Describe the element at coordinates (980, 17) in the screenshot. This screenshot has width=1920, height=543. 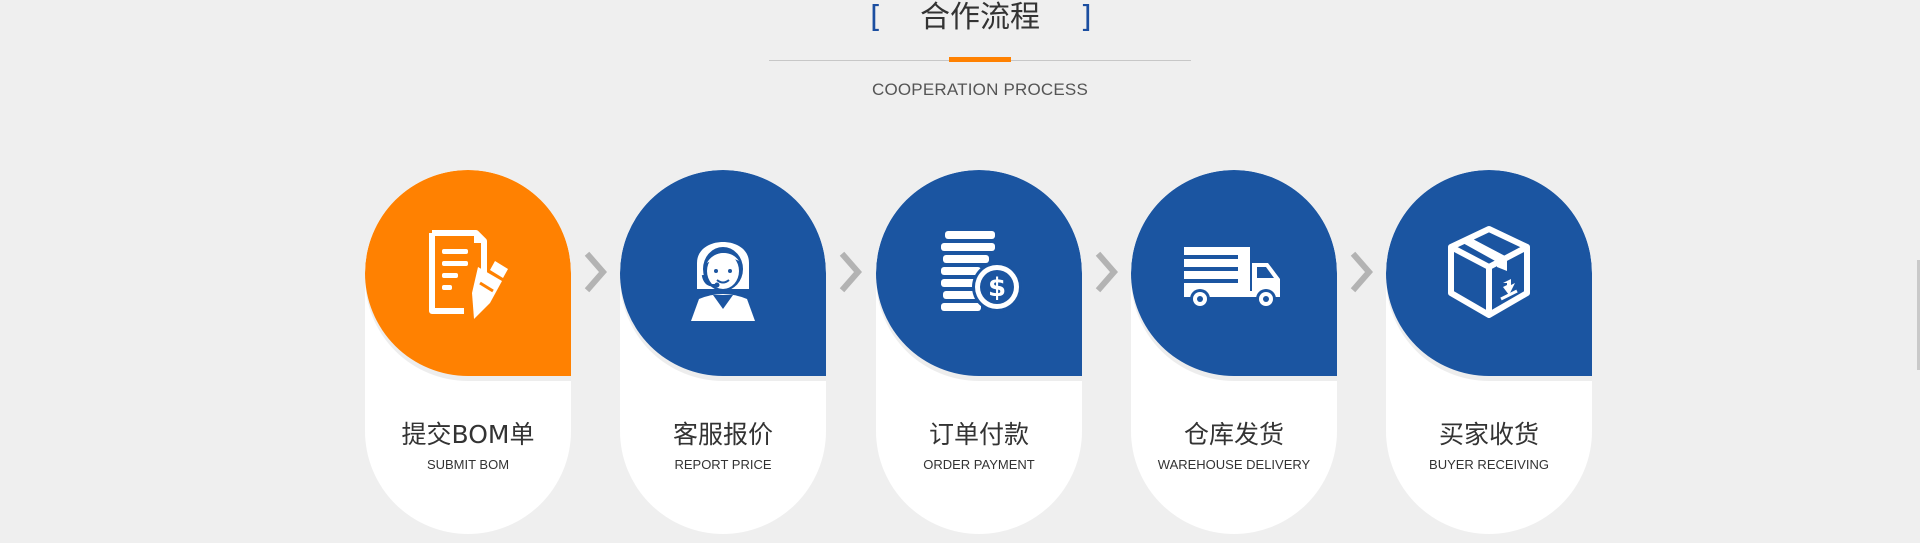
I see `section-title: 合作流程` at that location.